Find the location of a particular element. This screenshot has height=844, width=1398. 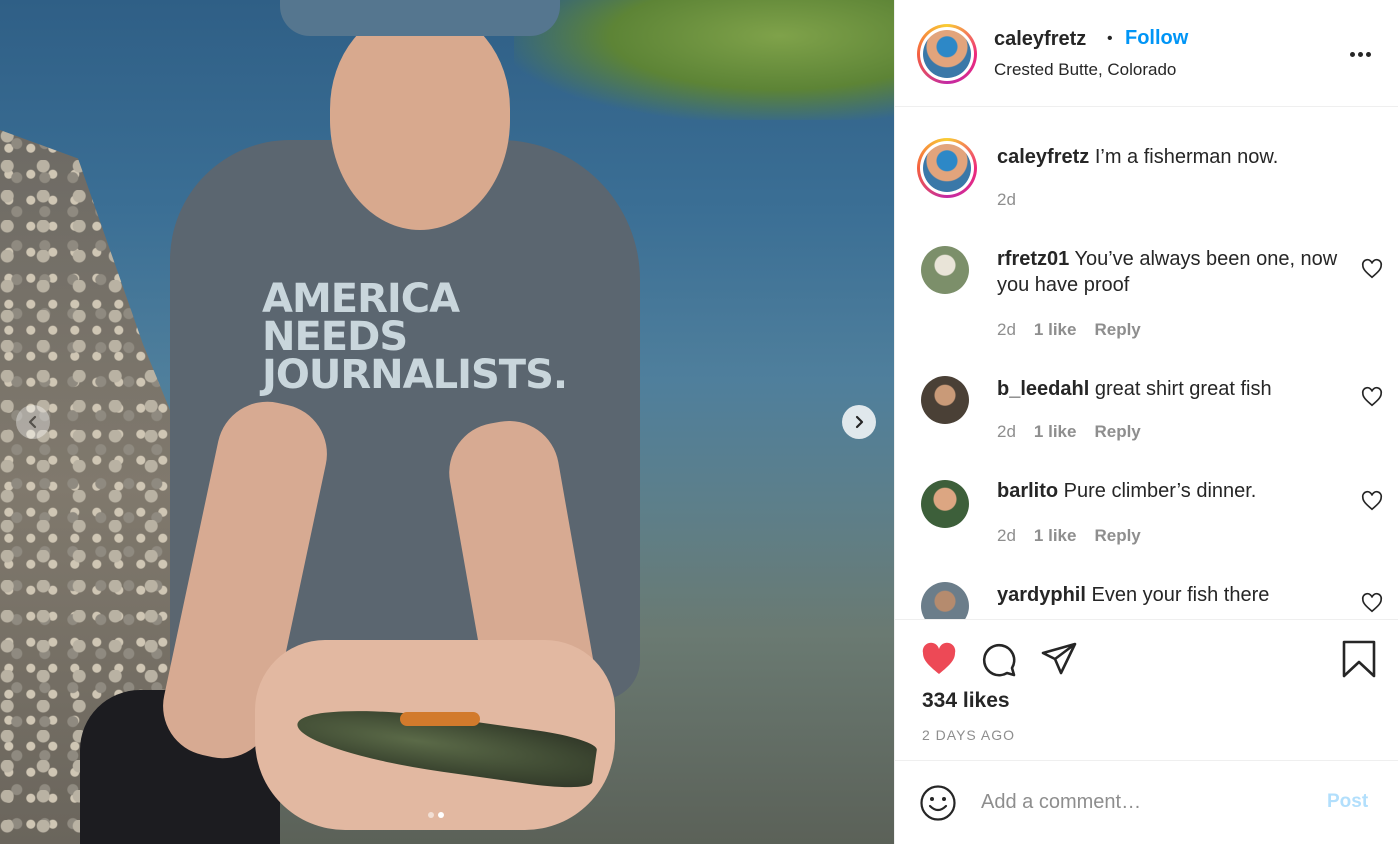

comment-text: barlito Pure climber’s dinner. is located at coordinates (1172, 491).